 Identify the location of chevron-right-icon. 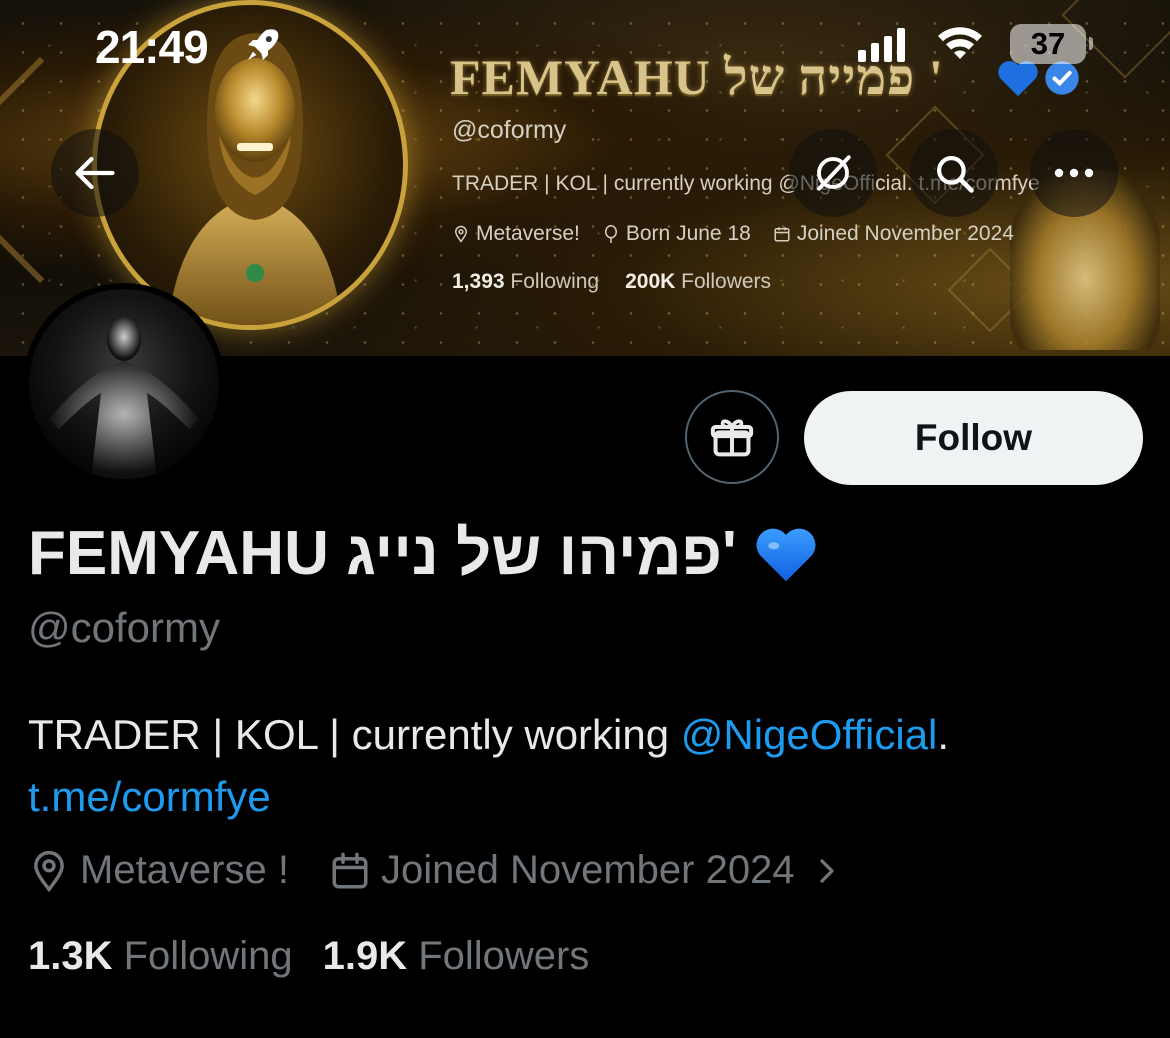
(826, 870).